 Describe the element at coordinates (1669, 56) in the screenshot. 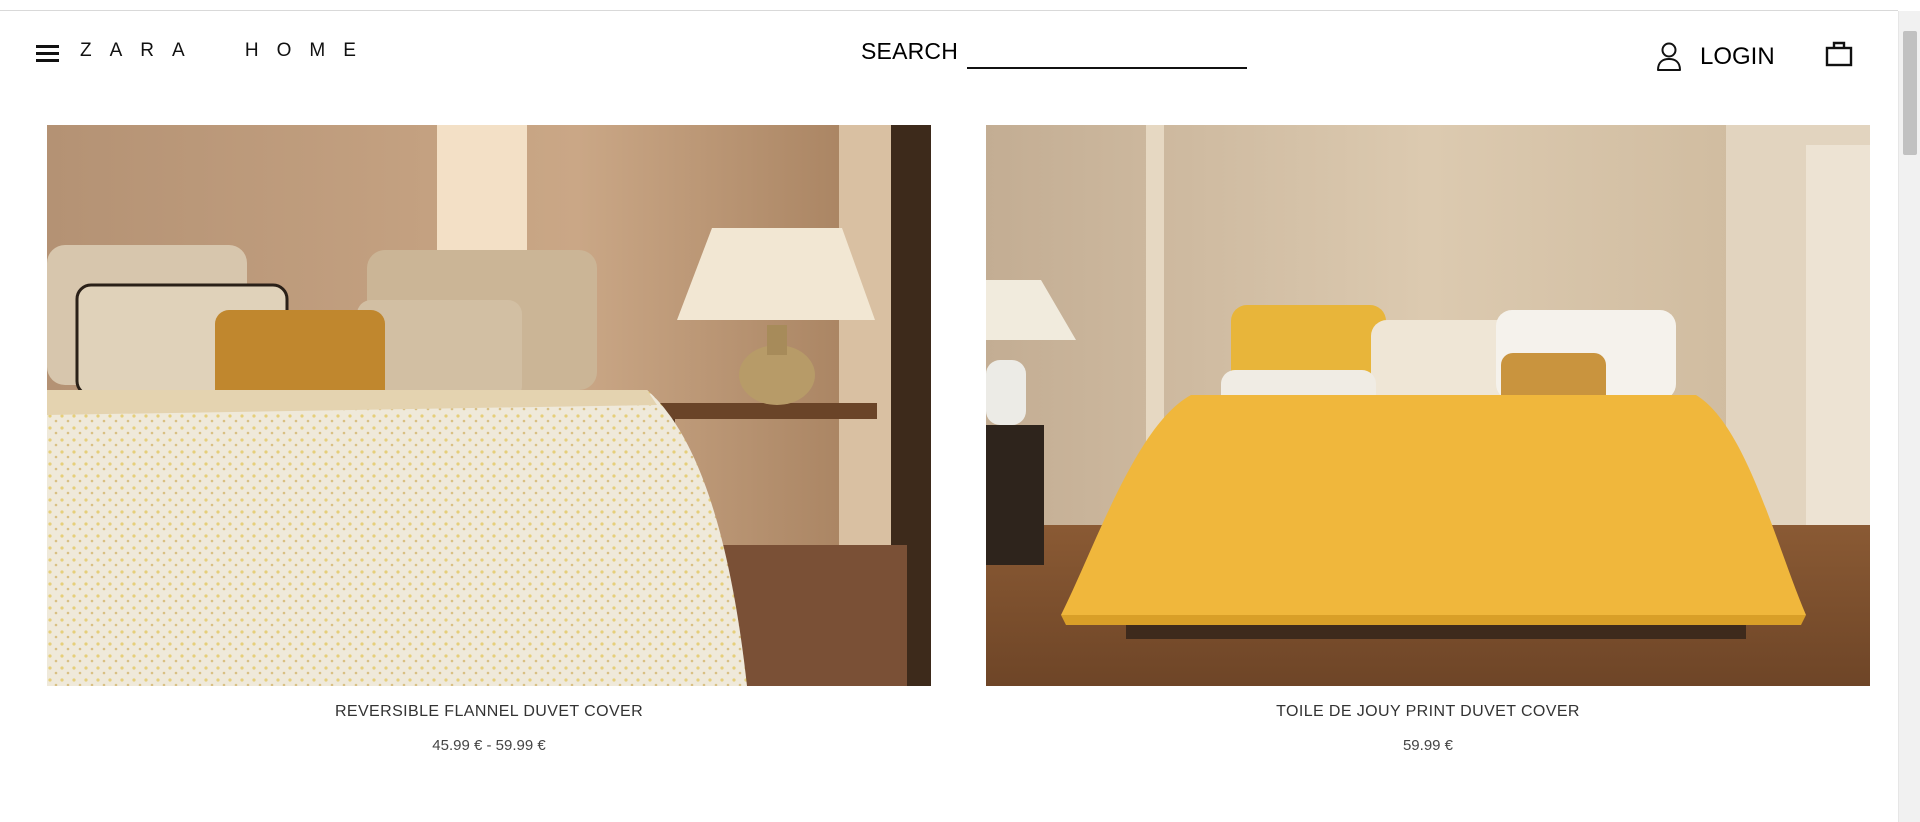

I see `user-icon` at that location.